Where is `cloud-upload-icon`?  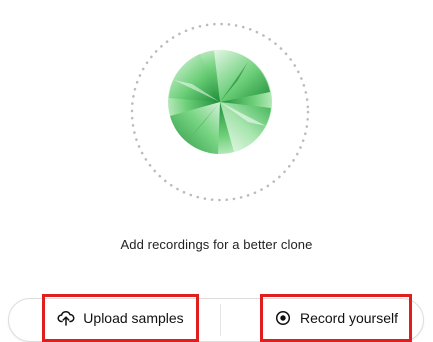
cloud-upload-icon is located at coordinates (66, 318).